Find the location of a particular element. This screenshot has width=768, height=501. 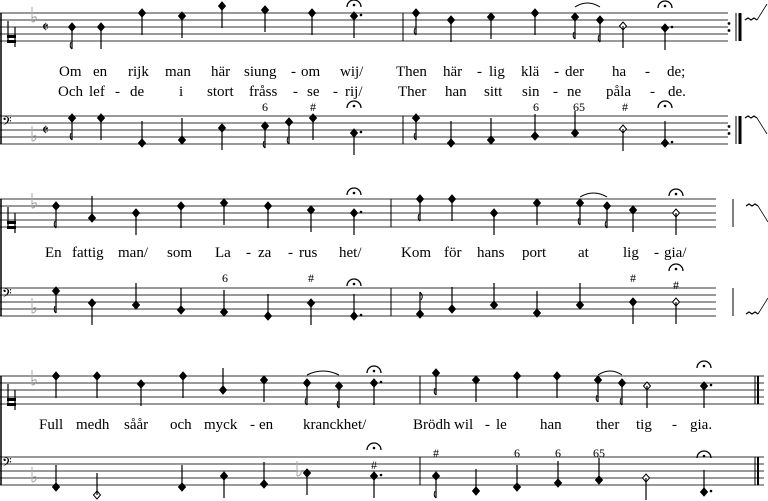

lyric-syllable: de is located at coordinates (137, 92).